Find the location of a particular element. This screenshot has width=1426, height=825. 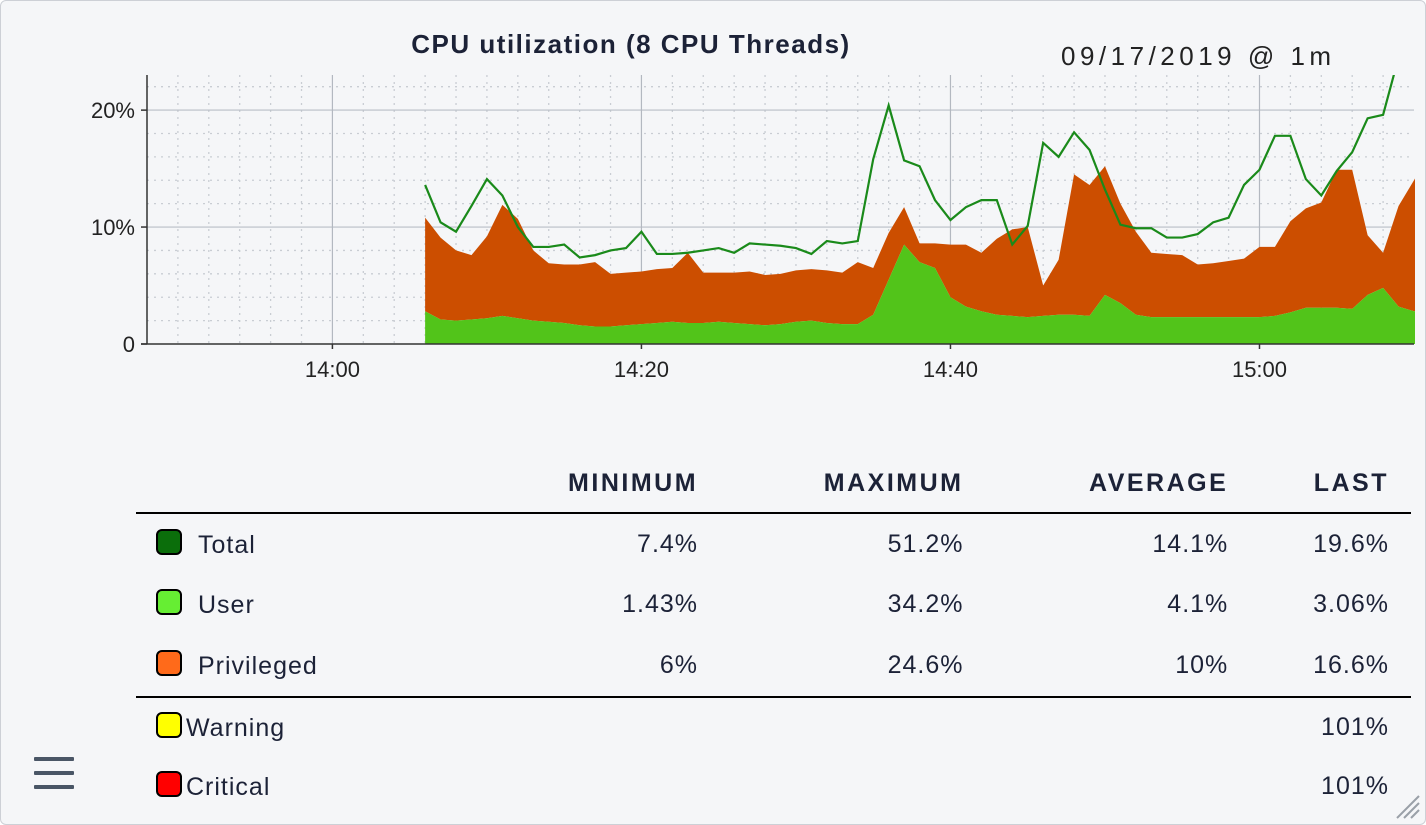

privileged-average: 10% is located at coordinates (1202, 664).